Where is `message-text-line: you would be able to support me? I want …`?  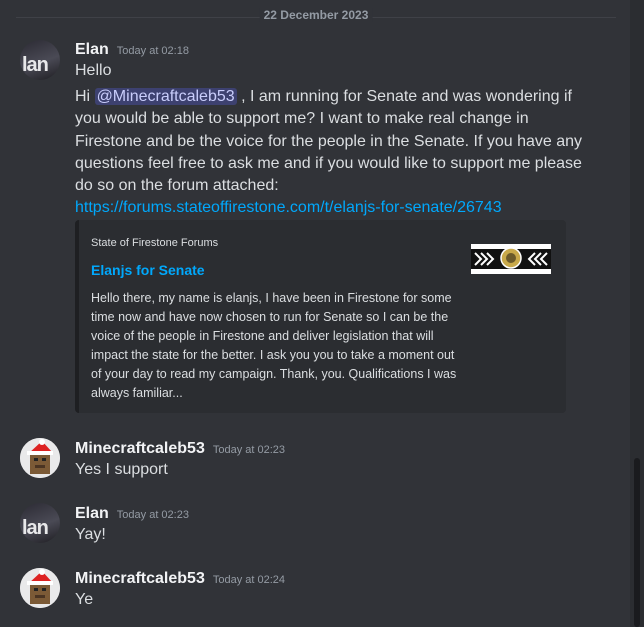
message-text-line: you would be able to support me? I want … is located at coordinates (302, 118).